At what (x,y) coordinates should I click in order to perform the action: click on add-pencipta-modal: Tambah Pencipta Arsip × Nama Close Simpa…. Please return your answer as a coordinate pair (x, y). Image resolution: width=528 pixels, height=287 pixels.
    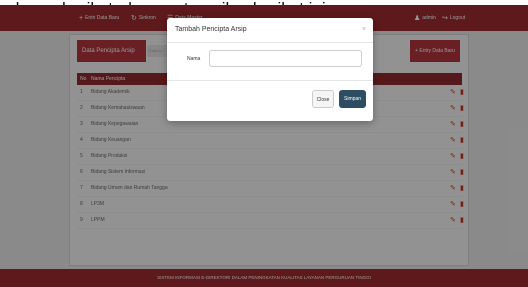
    Looking at the image, I should click on (270, 69).